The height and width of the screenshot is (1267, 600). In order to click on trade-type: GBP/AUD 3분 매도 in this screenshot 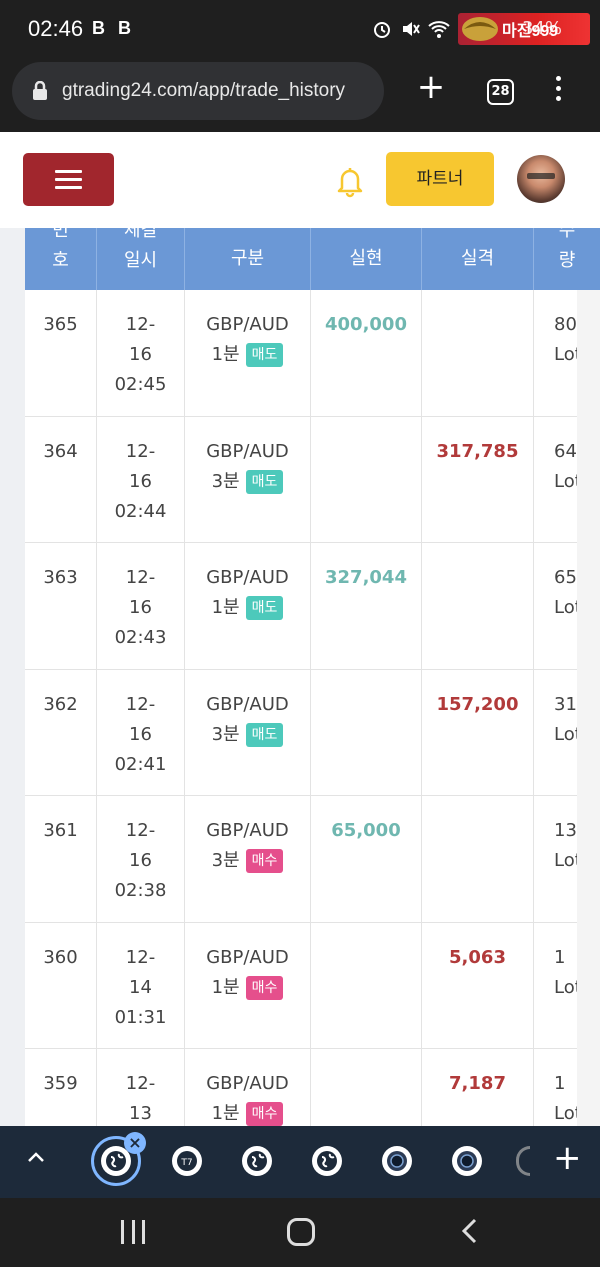, I will do `click(248, 732)`.